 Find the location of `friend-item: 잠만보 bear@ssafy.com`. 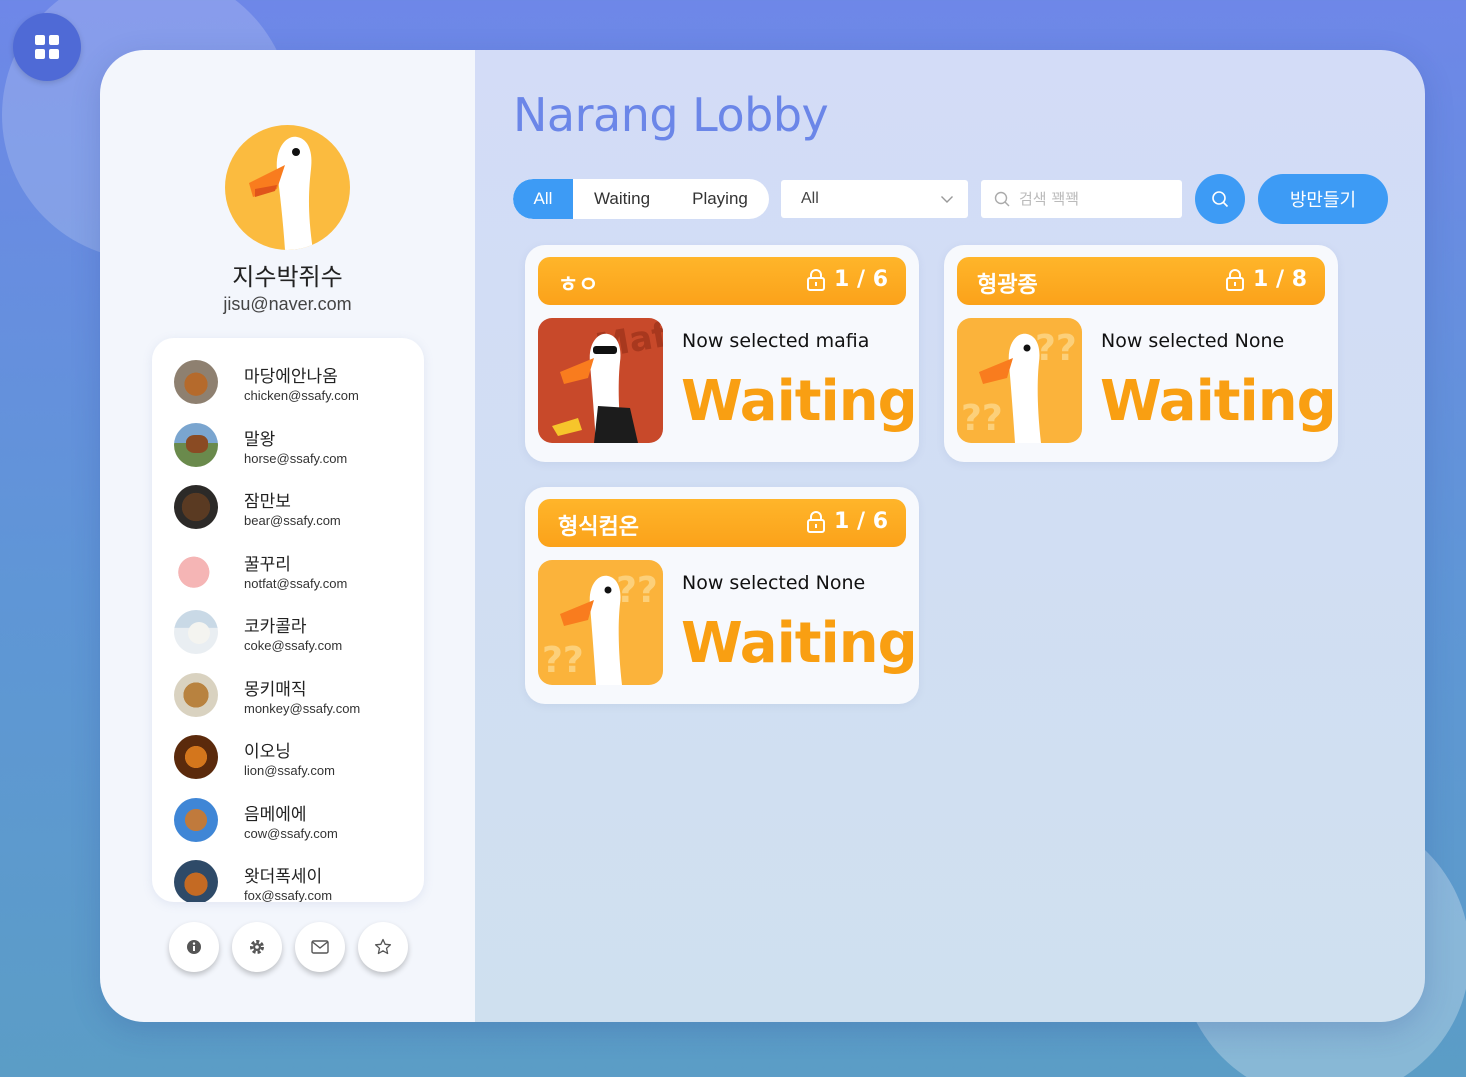

friend-item: 잠만보 bear@ssafy.com is located at coordinates (288, 506).